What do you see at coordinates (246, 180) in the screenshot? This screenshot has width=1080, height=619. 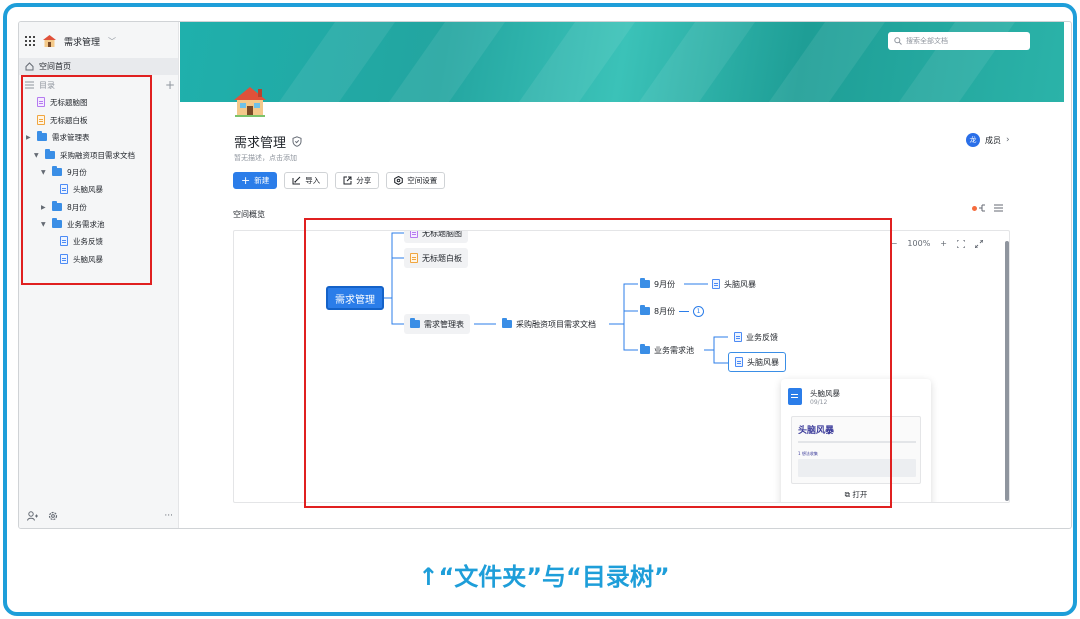 I see `plus-icon: +` at bounding box center [246, 180].